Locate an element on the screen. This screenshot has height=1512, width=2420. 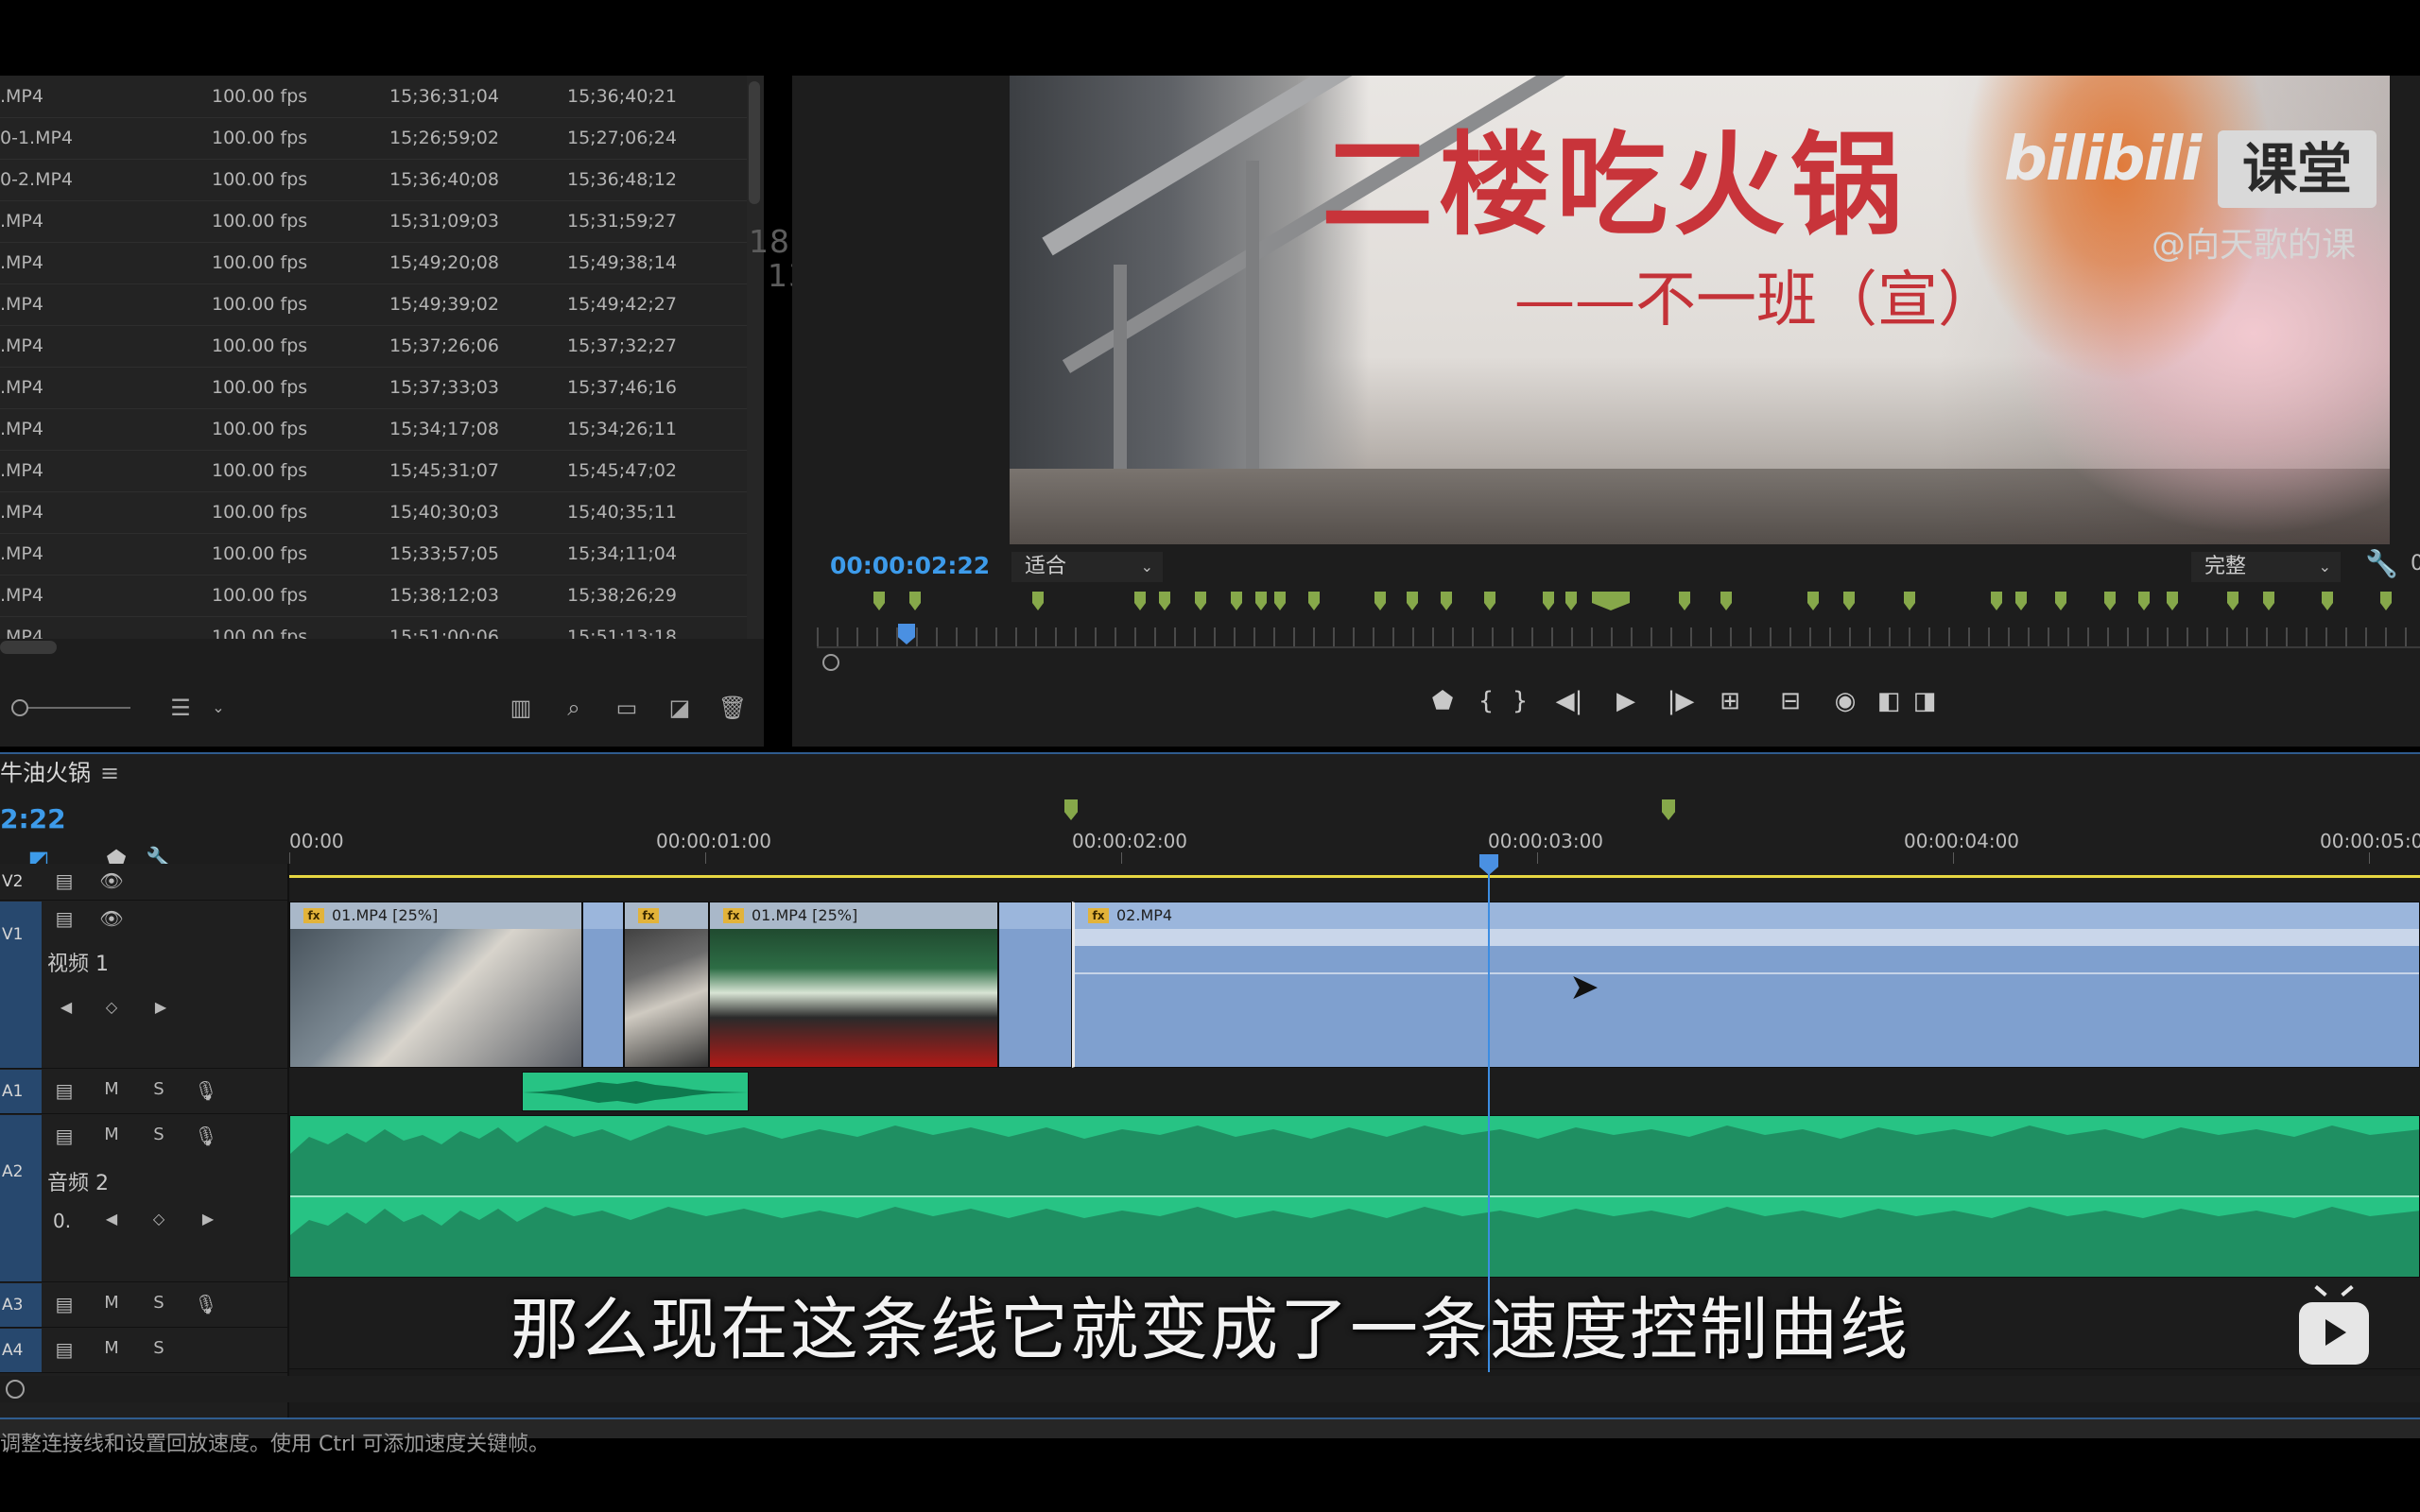
project-item-row: .MP4 100.00 fps 15;49;20;08 15;49;38;14 is located at coordinates (373, 263).